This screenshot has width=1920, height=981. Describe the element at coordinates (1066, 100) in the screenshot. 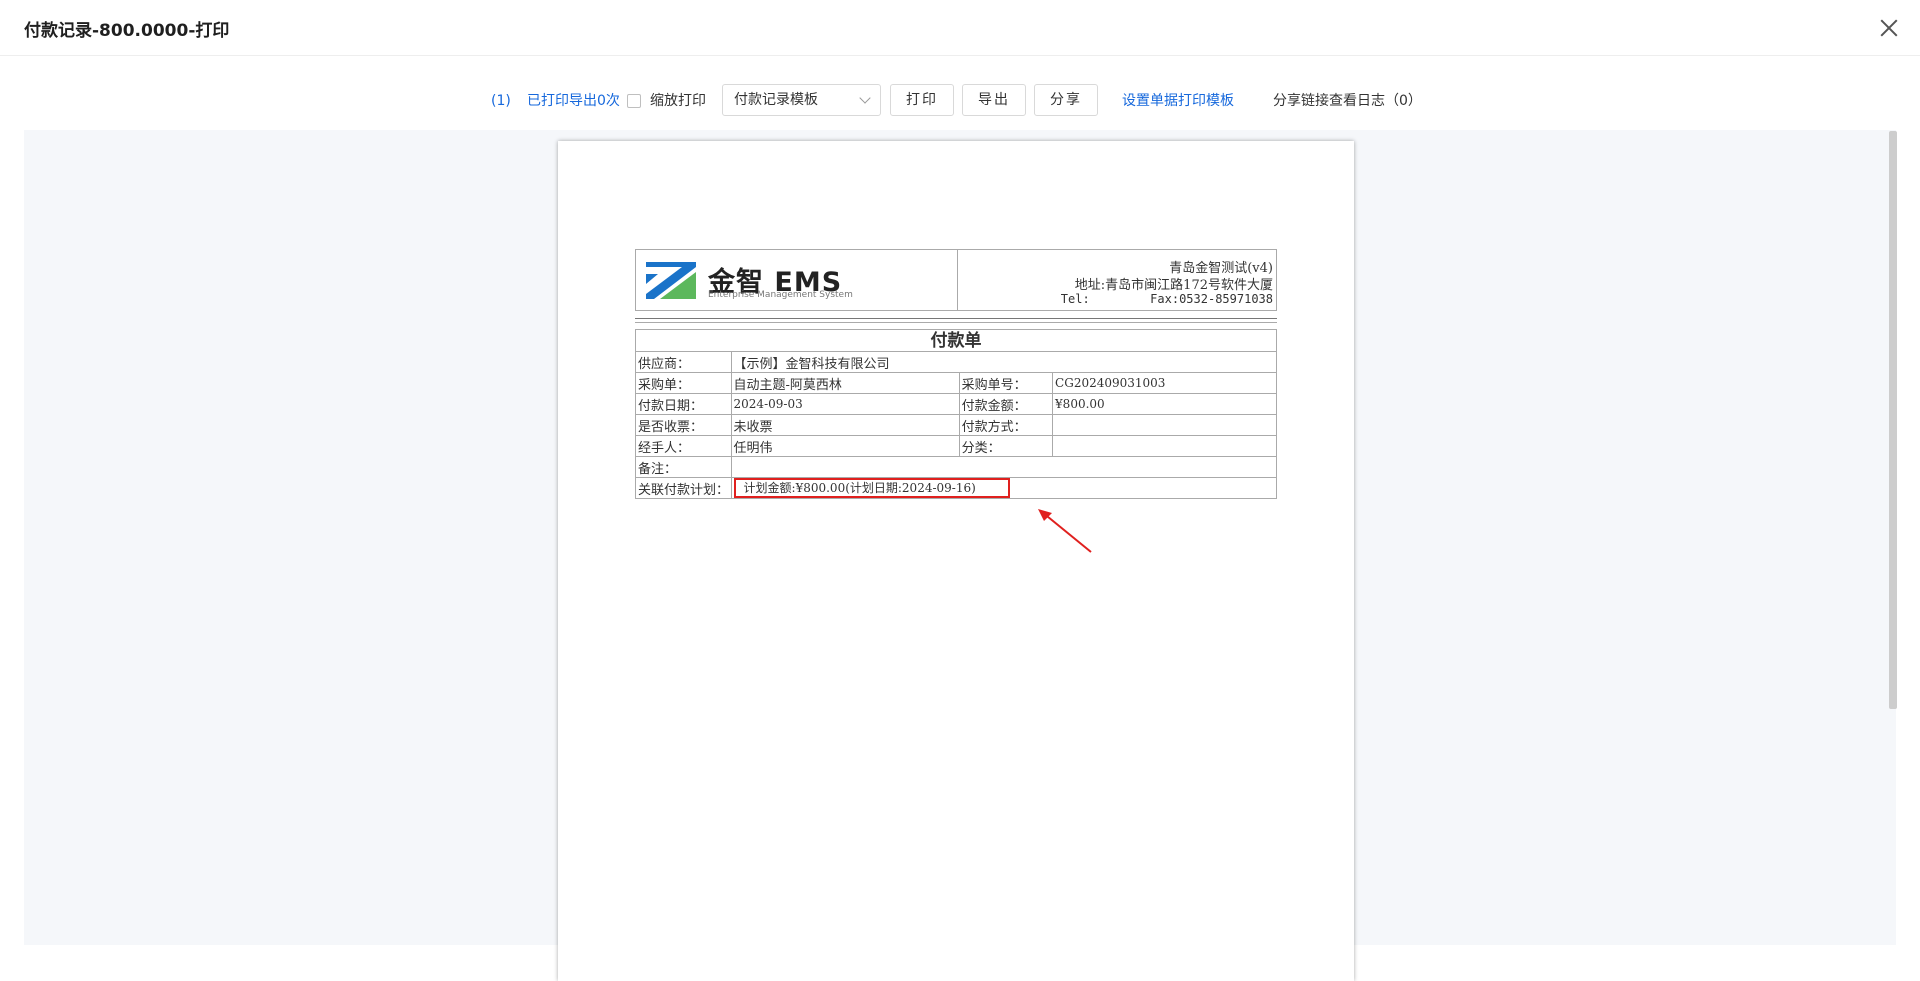

I see `share-button: 分享` at that location.